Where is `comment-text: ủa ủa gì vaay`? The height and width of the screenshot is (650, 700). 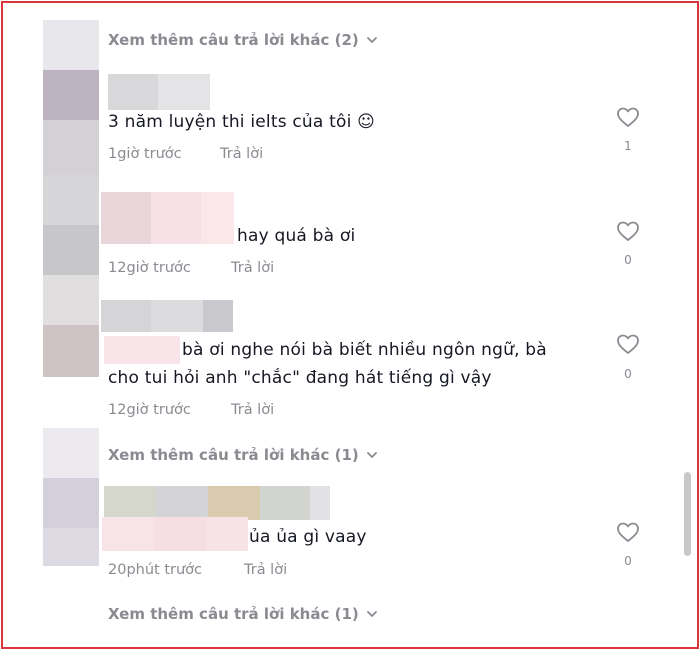 comment-text: ủa ủa gì vaay is located at coordinates (308, 537).